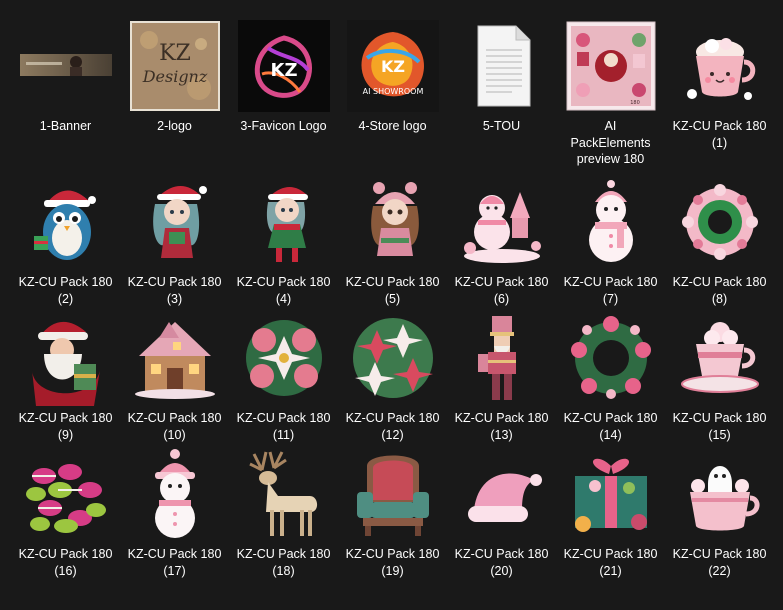  Describe the element at coordinates (65, 426) in the screenshot. I see `file-name: KZ-CU Pack 180 (9)` at that location.